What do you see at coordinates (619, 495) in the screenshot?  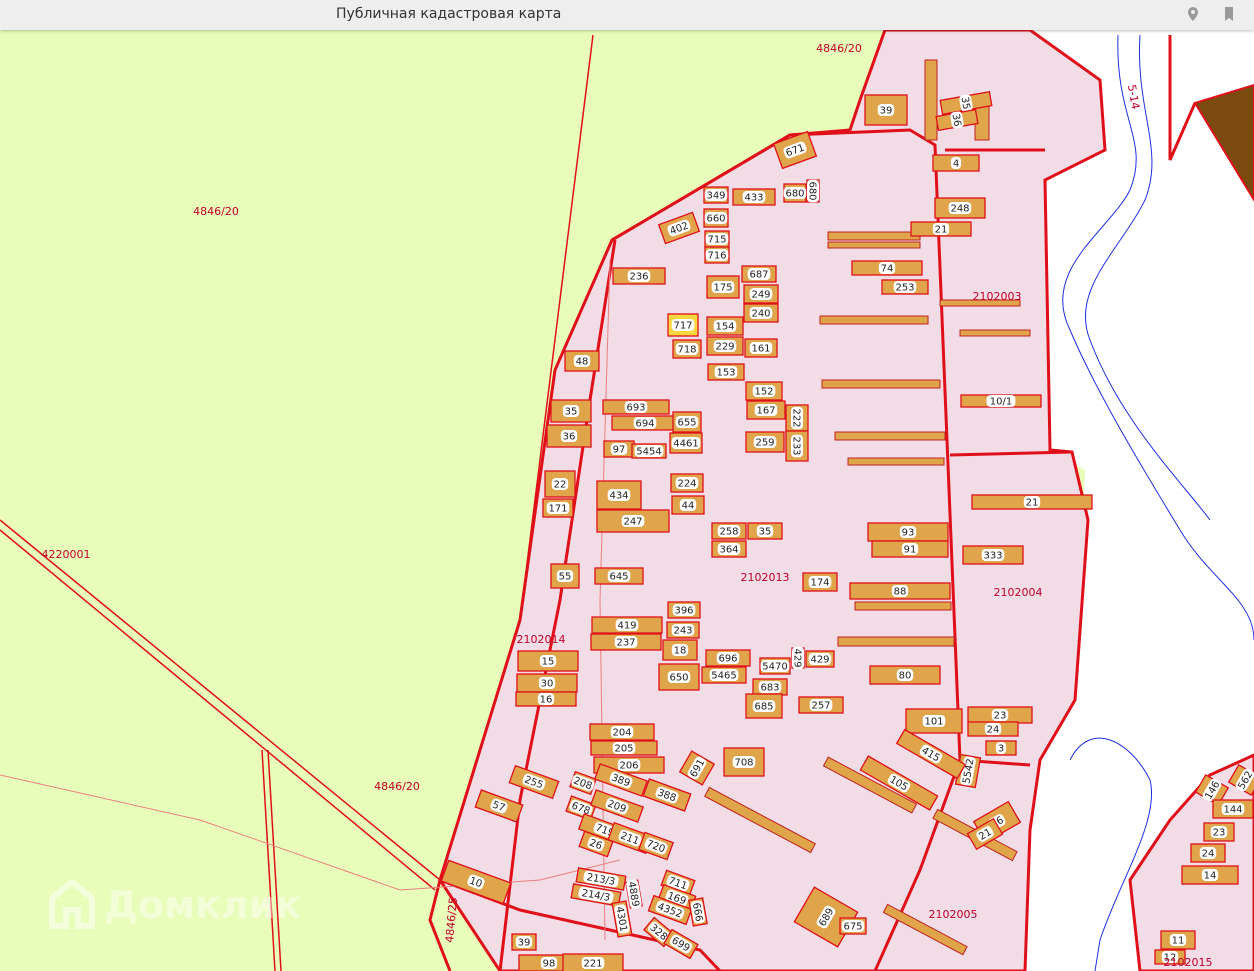 I see `parcel: 434` at bounding box center [619, 495].